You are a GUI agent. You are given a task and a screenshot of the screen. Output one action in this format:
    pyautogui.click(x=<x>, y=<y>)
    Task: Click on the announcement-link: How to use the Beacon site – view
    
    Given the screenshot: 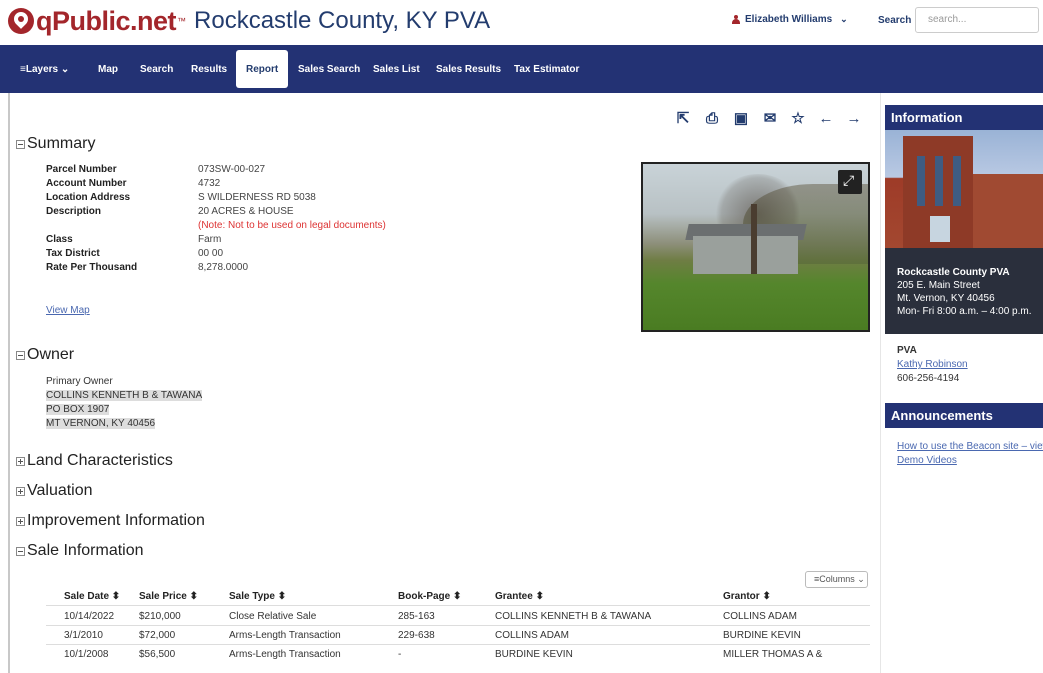 What is the action you would take?
    pyautogui.click(x=970, y=446)
    